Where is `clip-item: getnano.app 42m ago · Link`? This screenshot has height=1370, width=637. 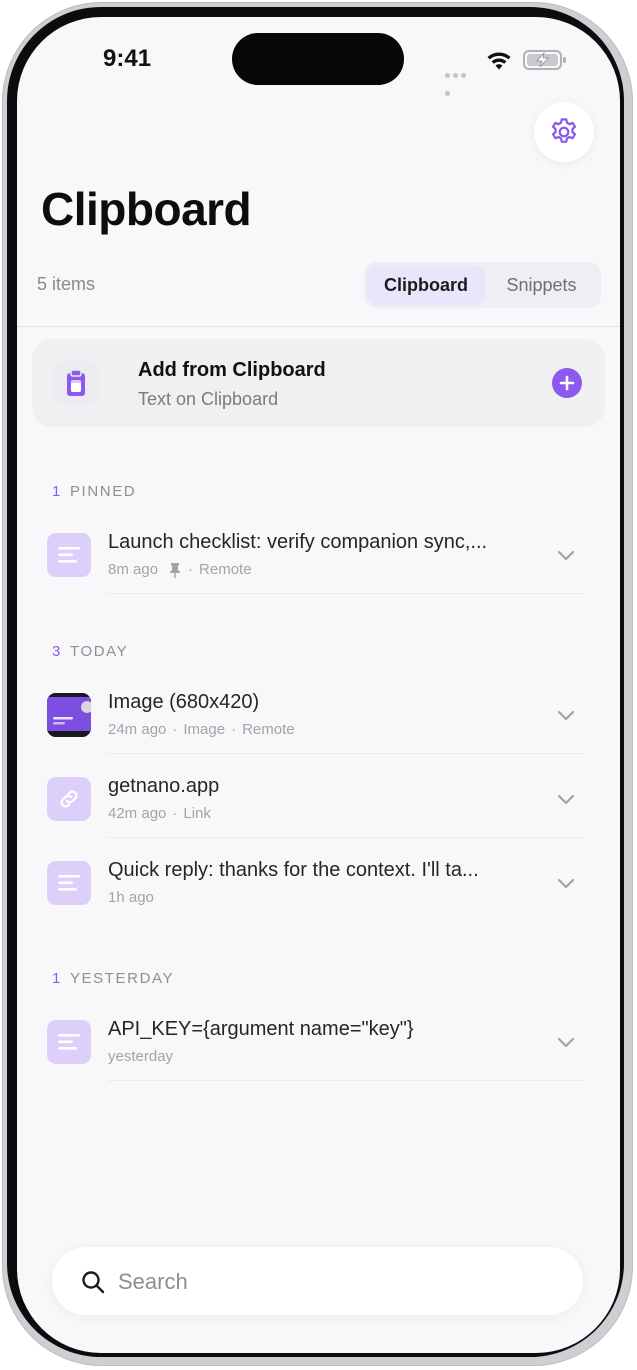
clip-item: getnano.app 42m ago · Link is located at coordinates (318, 803).